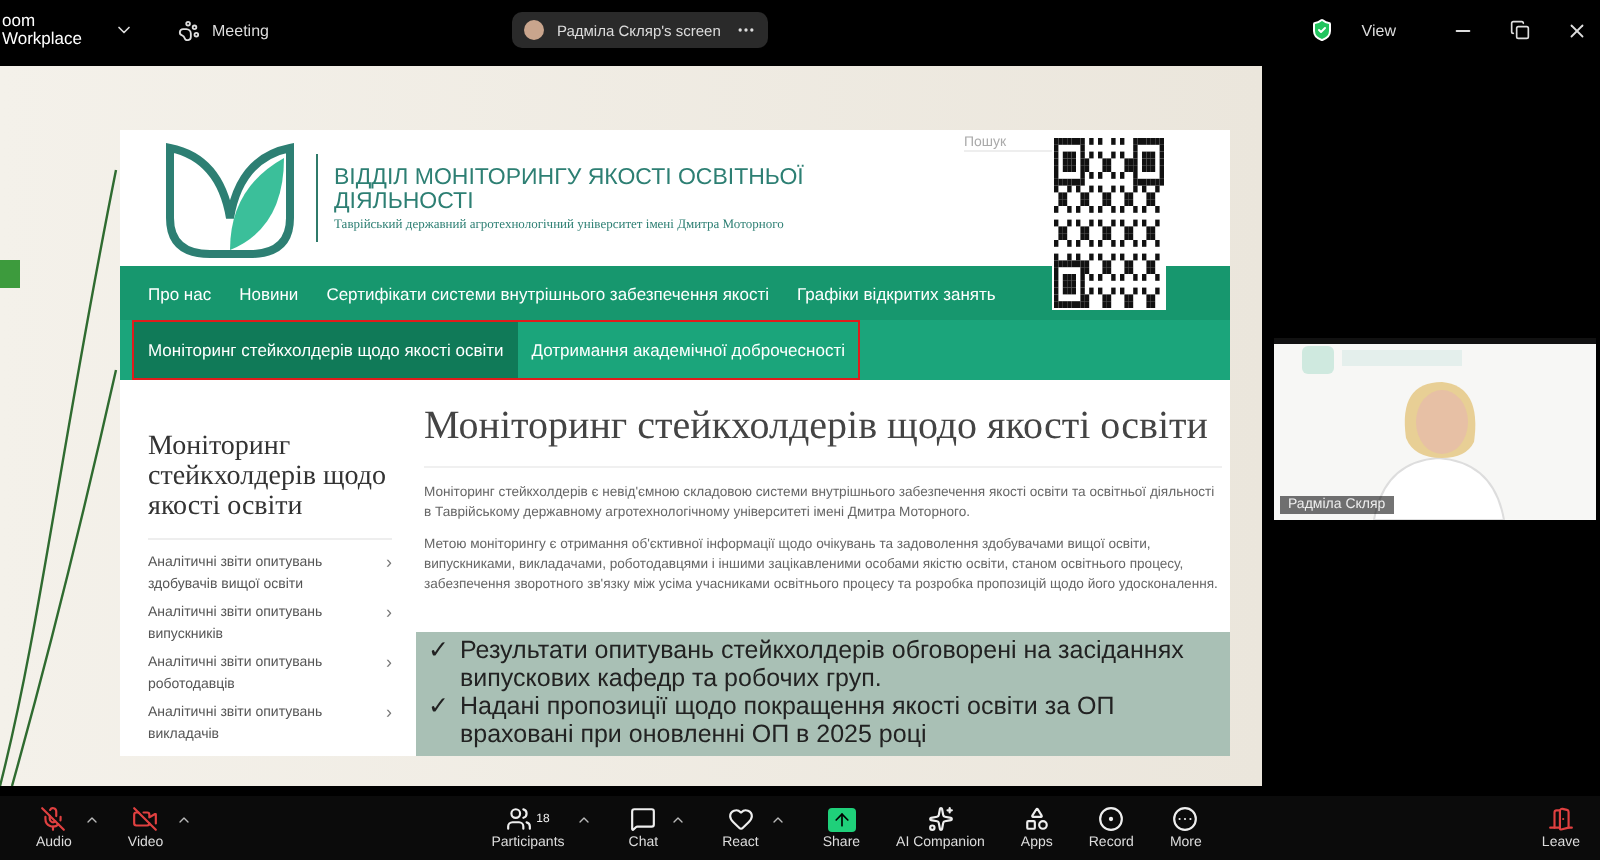 The image size is (1600, 860). Describe the element at coordinates (740, 819) in the screenshot. I see `heart-icon` at that location.